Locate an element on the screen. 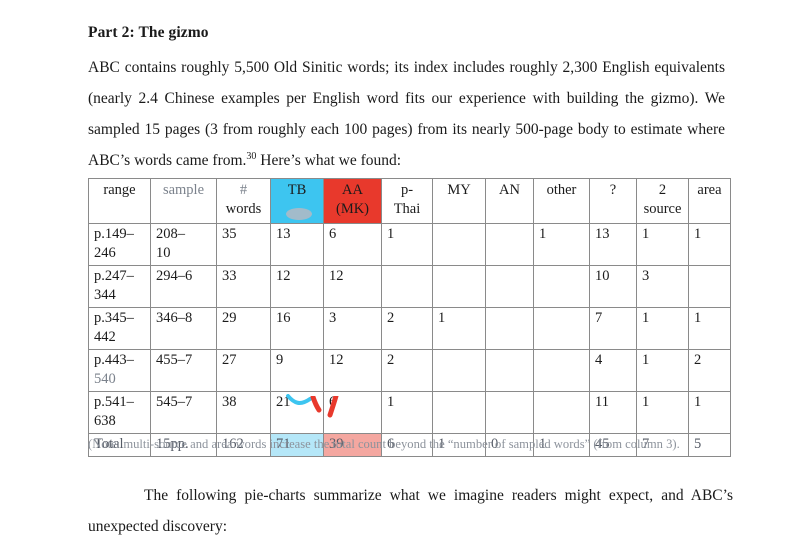 This screenshot has width=812, height=542. cell-range-line1: p.541– is located at coordinates (114, 402).